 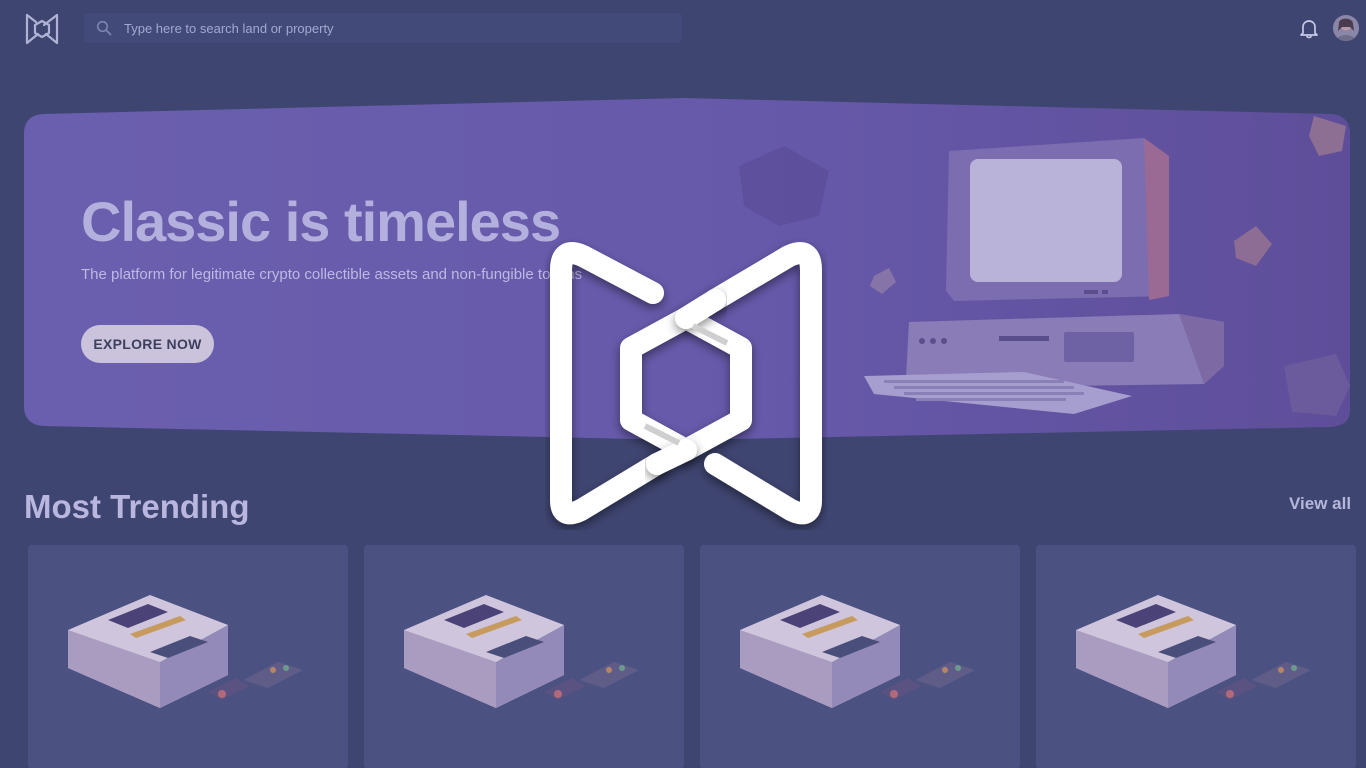 What do you see at coordinates (686, 384) in the screenshot?
I see `brand-logo-overlay-icon` at bounding box center [686, 384].